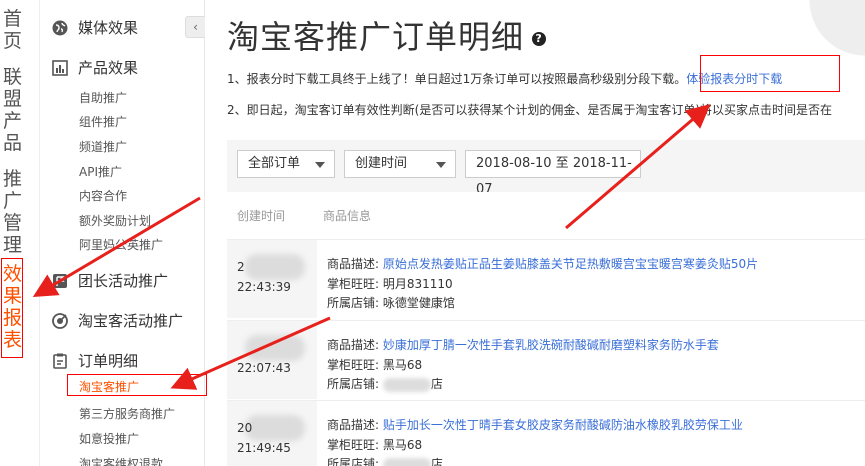 The image size is (865, 466). I want to click on sub-item-third-party: 第三方服务商推广, so click(127, 413).